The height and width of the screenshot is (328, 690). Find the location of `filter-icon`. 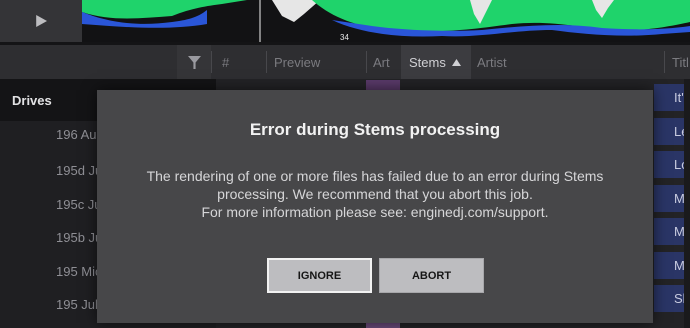

filter-icon is located at coordinates (194, 62).